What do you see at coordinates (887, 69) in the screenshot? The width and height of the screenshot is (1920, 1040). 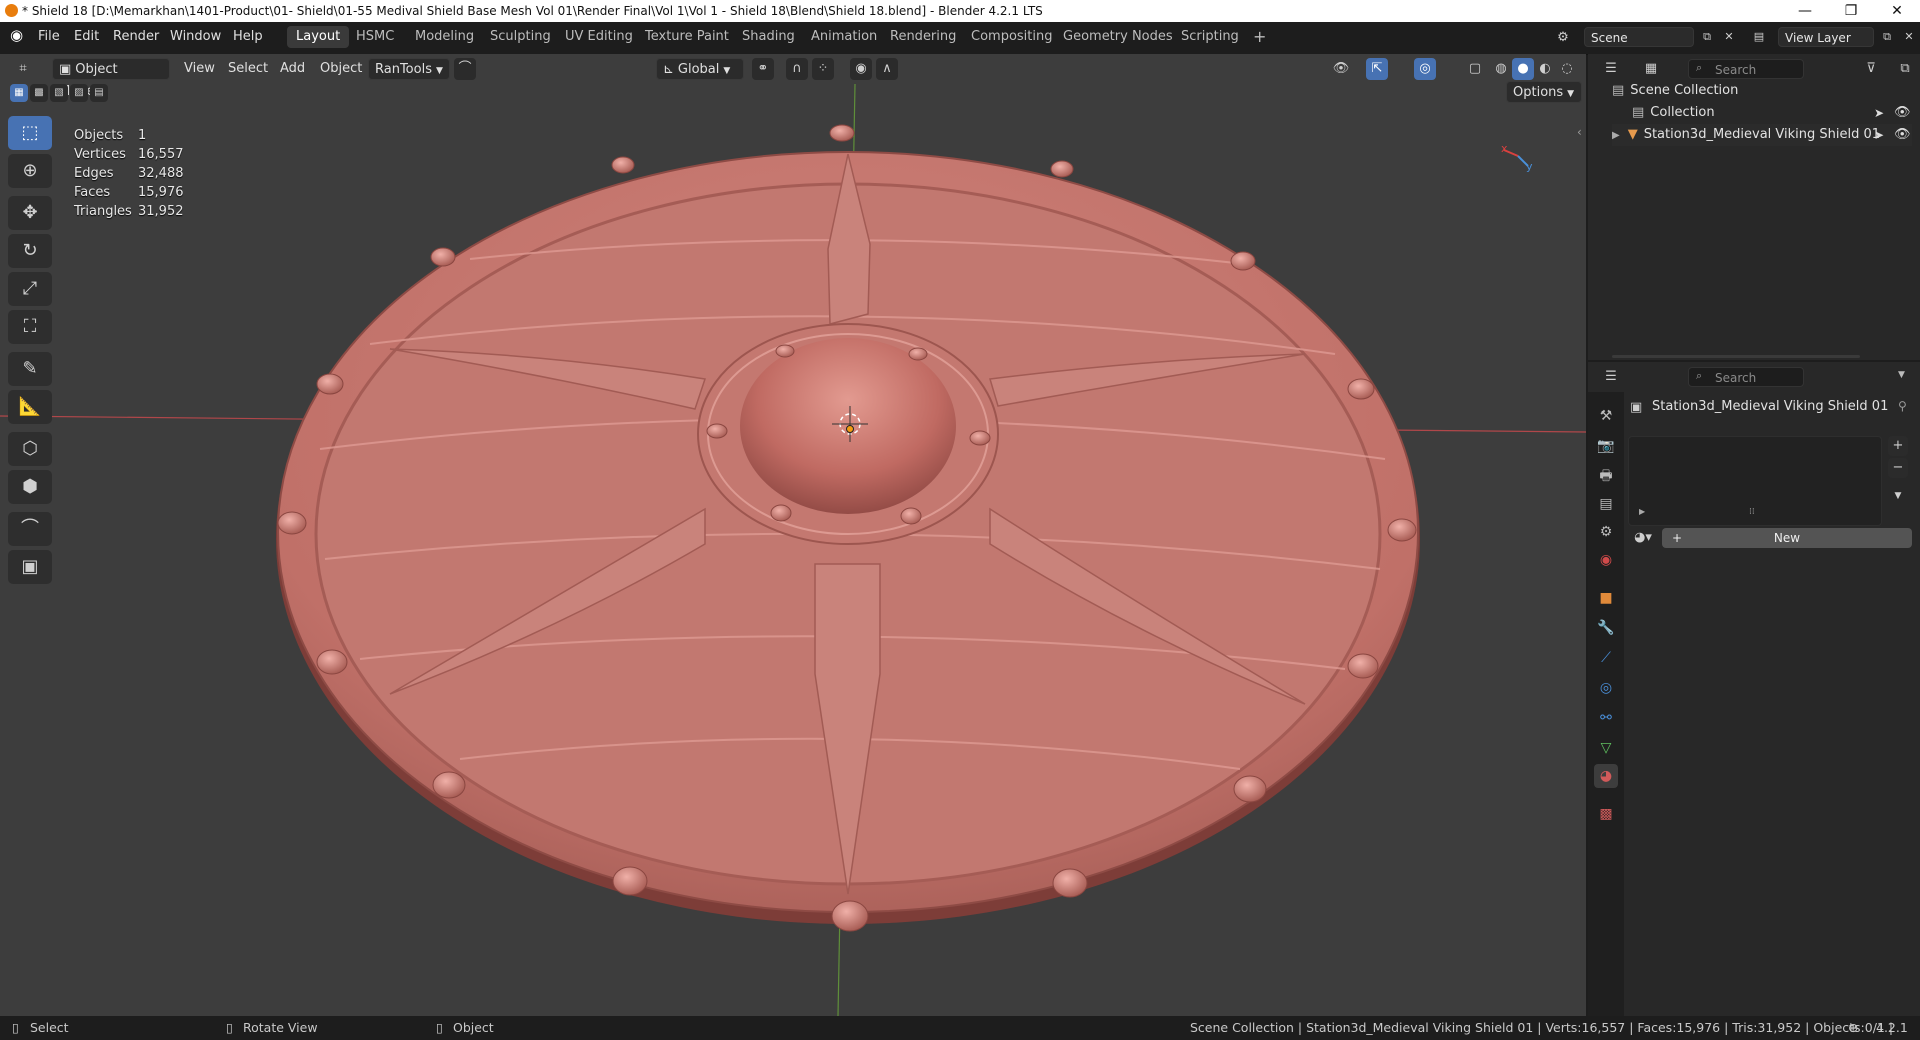 I see `falloff-icon: ∧` at bounding box center [887, 69].